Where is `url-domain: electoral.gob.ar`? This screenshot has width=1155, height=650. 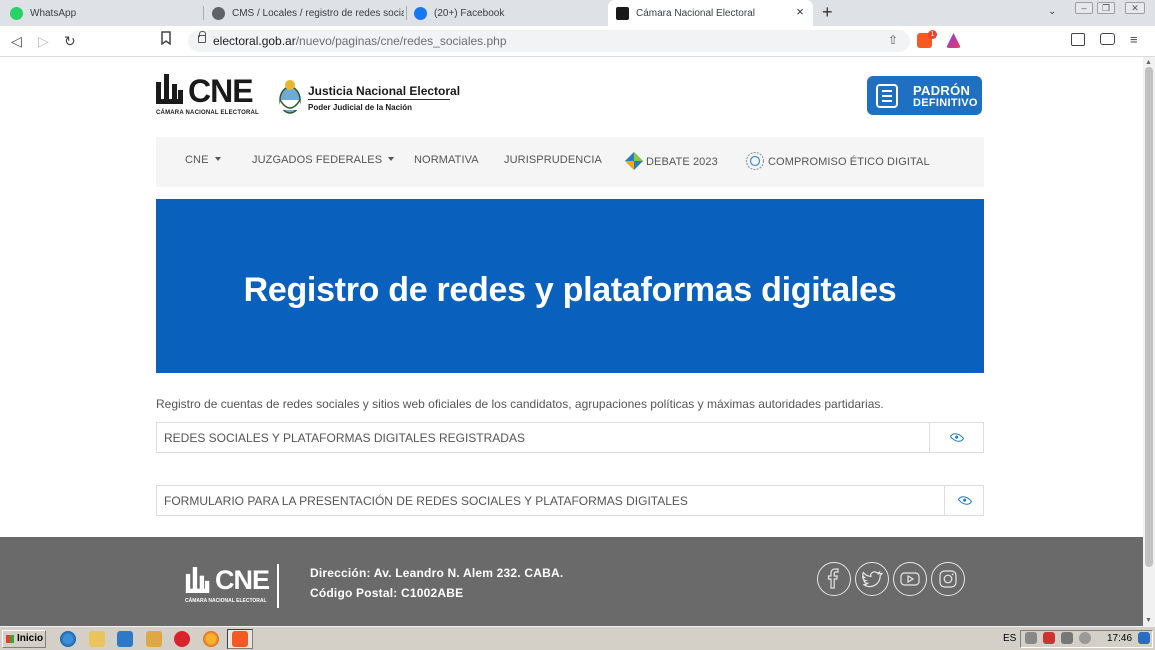
url-domain: electoral.gob.ar is located at coordinates (254, 41).